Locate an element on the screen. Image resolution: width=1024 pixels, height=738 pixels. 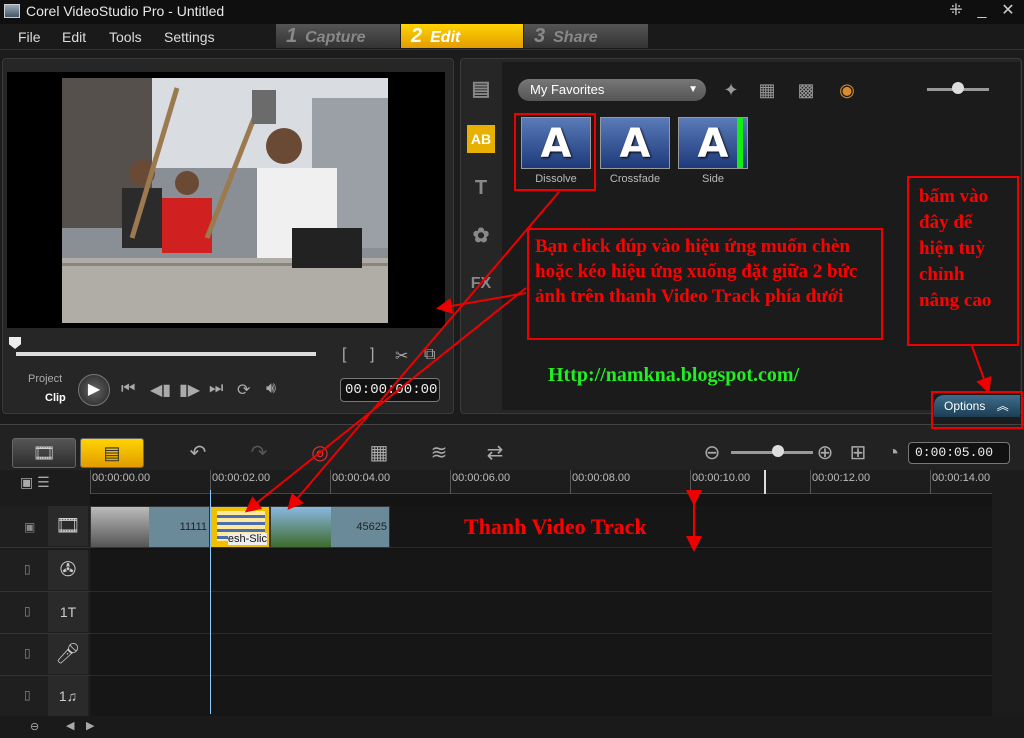
arrow-to-track is located at coordinates (423, 351).